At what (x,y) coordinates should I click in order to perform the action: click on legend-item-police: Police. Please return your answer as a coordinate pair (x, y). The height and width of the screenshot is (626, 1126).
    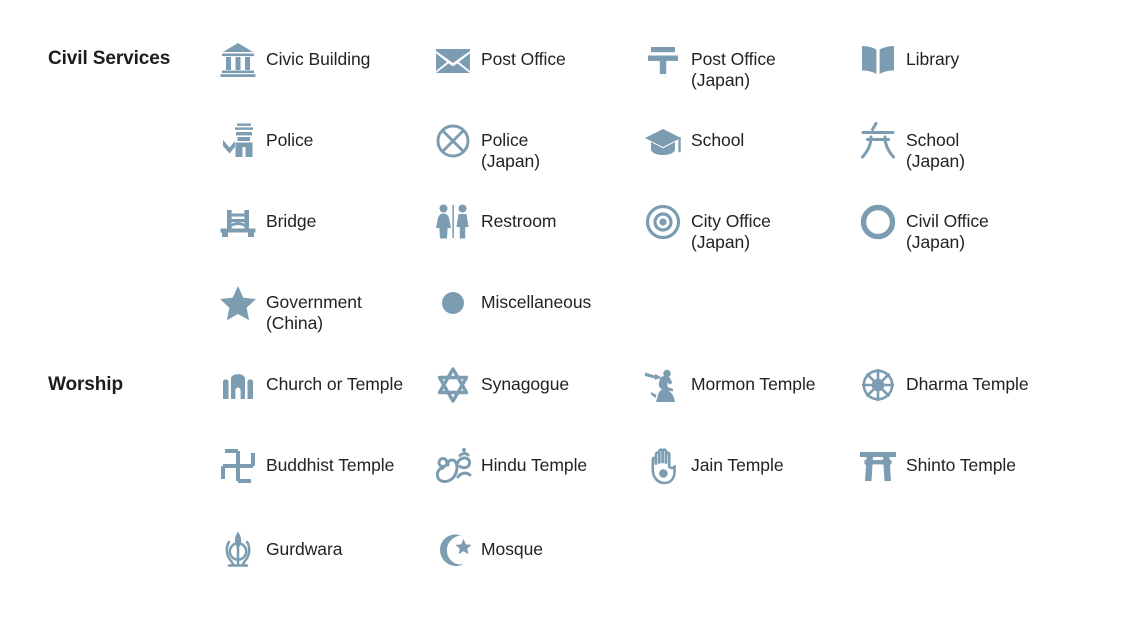
    Looking at the image, I should click on (261, 150).